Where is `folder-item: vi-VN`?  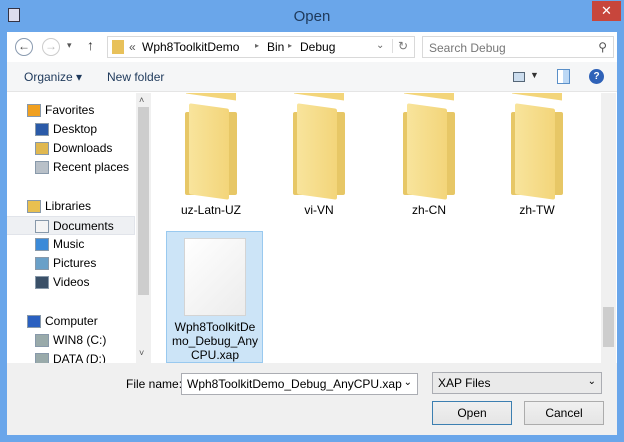
folder-item: vi-VN is located at coordinates (319, 170).